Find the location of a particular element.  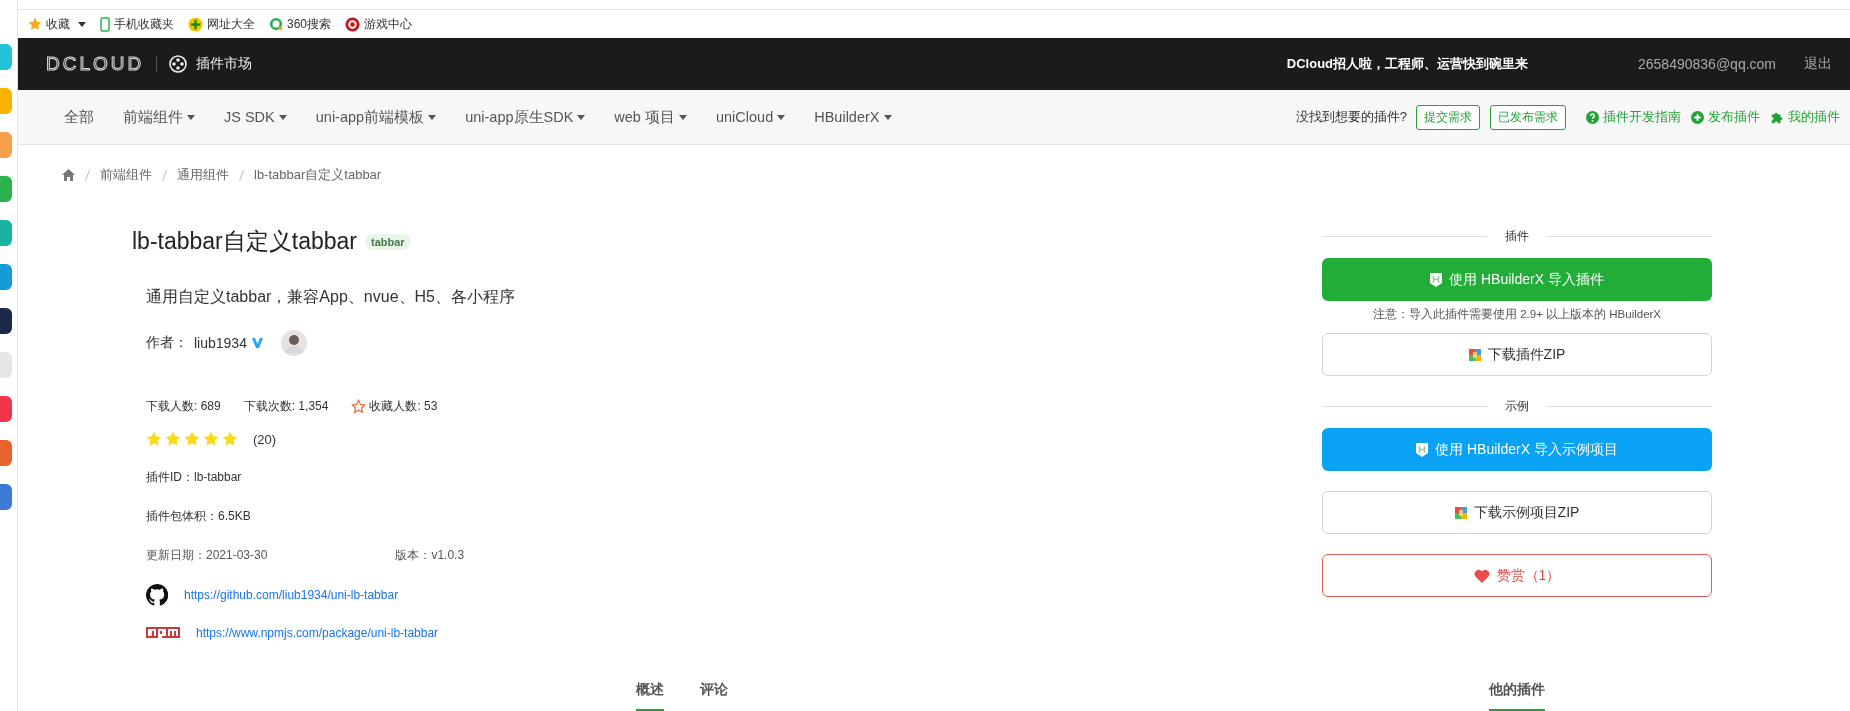

tag: tabbar is located at coordinates (388, 241).